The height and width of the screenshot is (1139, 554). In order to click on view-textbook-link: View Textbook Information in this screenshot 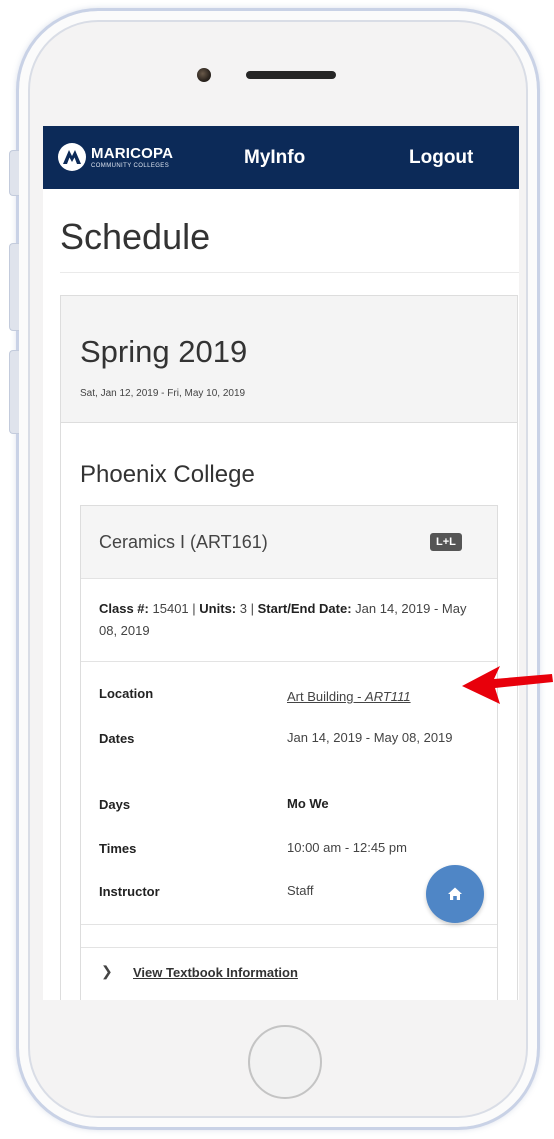, I will do `click(215, 972)`.